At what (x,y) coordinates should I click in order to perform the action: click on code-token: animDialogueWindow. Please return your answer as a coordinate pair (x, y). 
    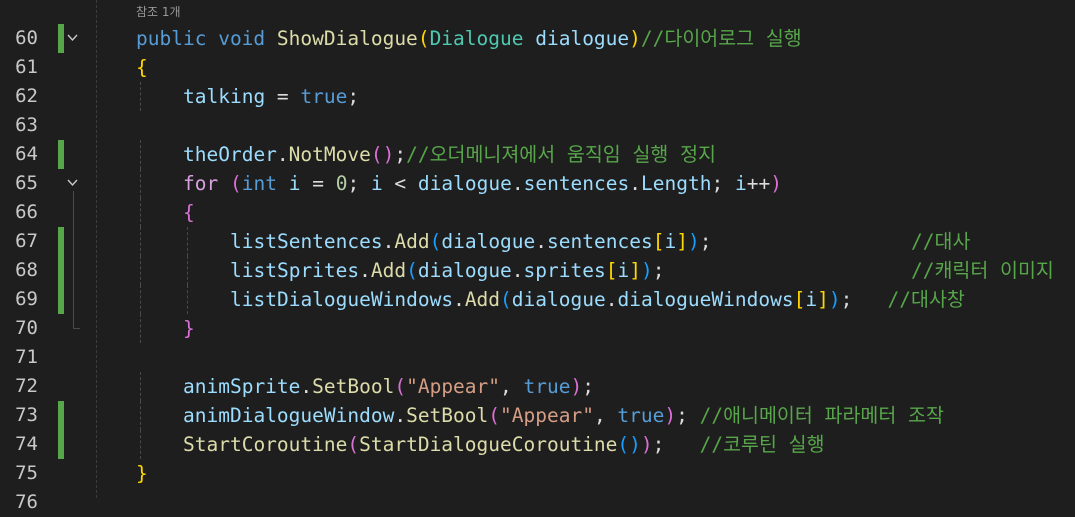
    Looking at the image, I should click on (289, 415).